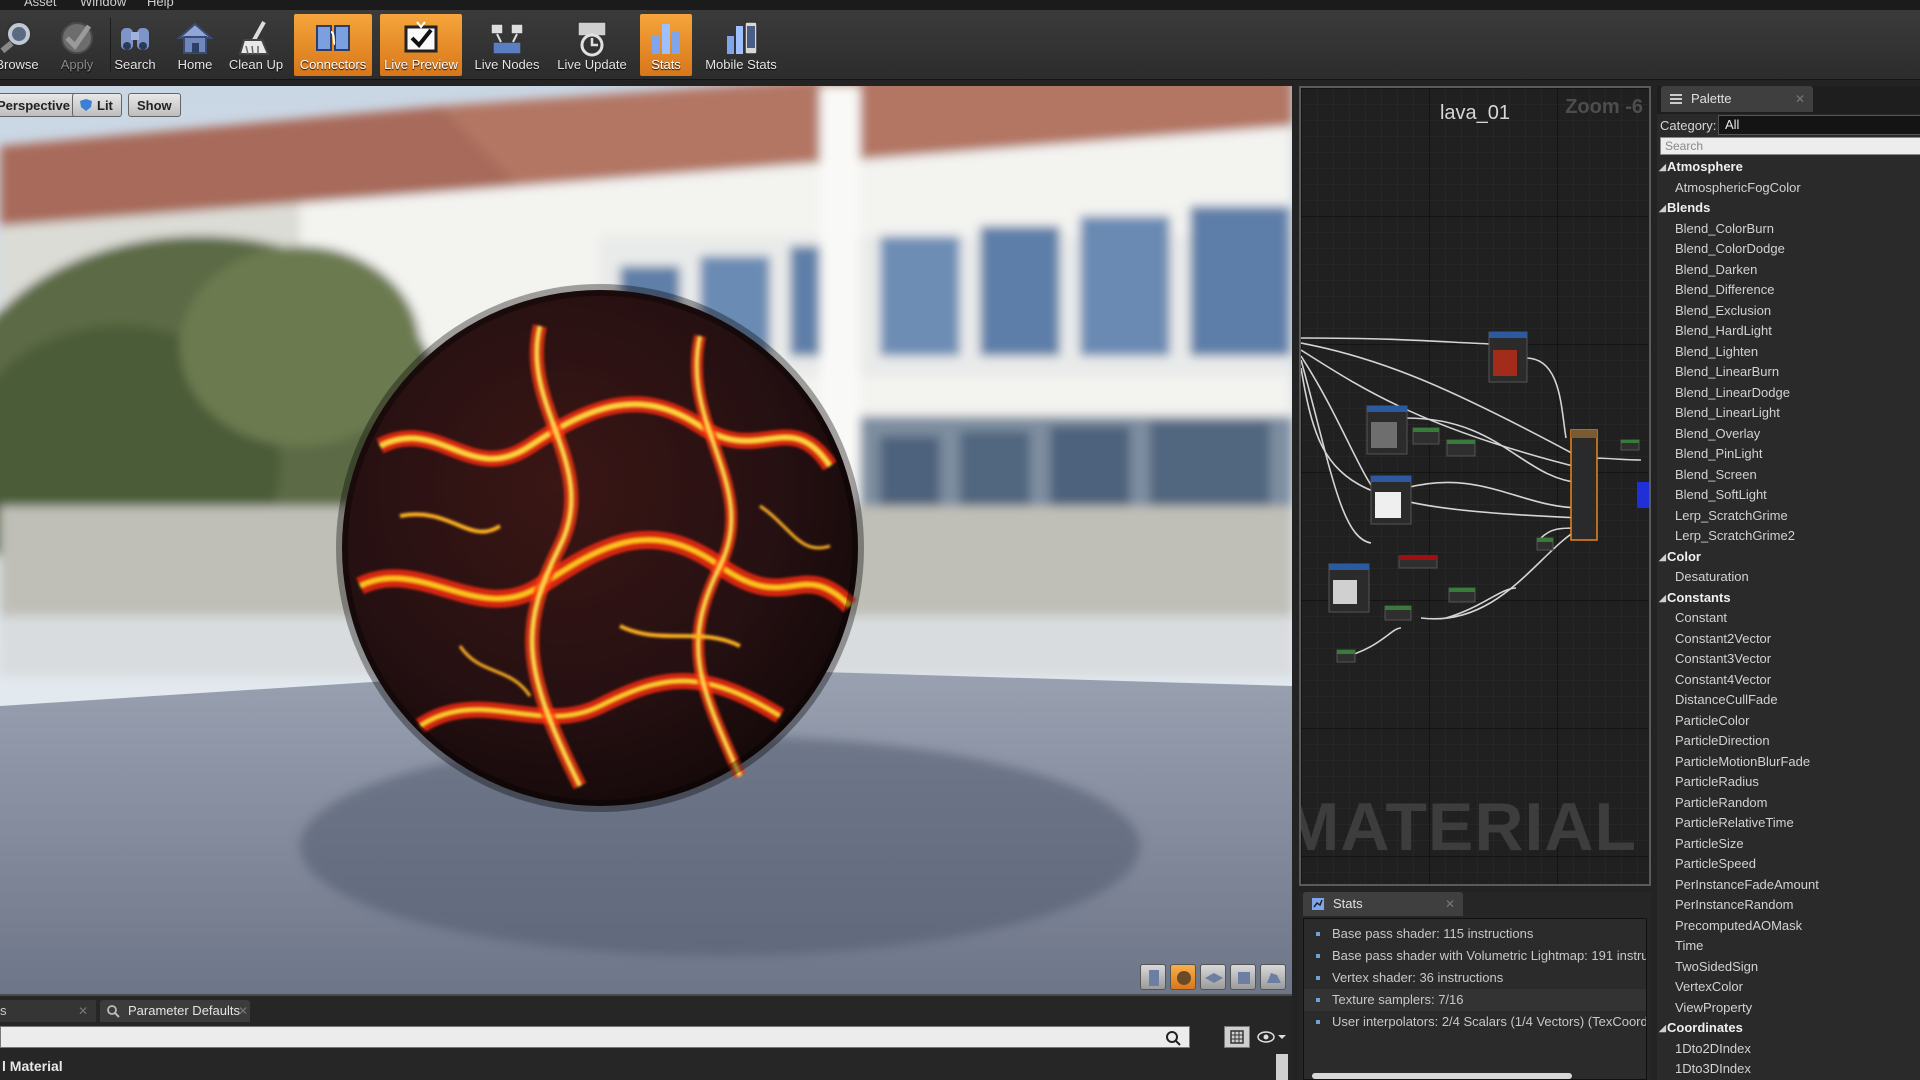 The width and height of the screenshot is (1920, 1080). What do you see at coordinates (1788, 741) in the screenshot?
I see `palette-item: ParticleDirection` at bounding box center [1788, 741].